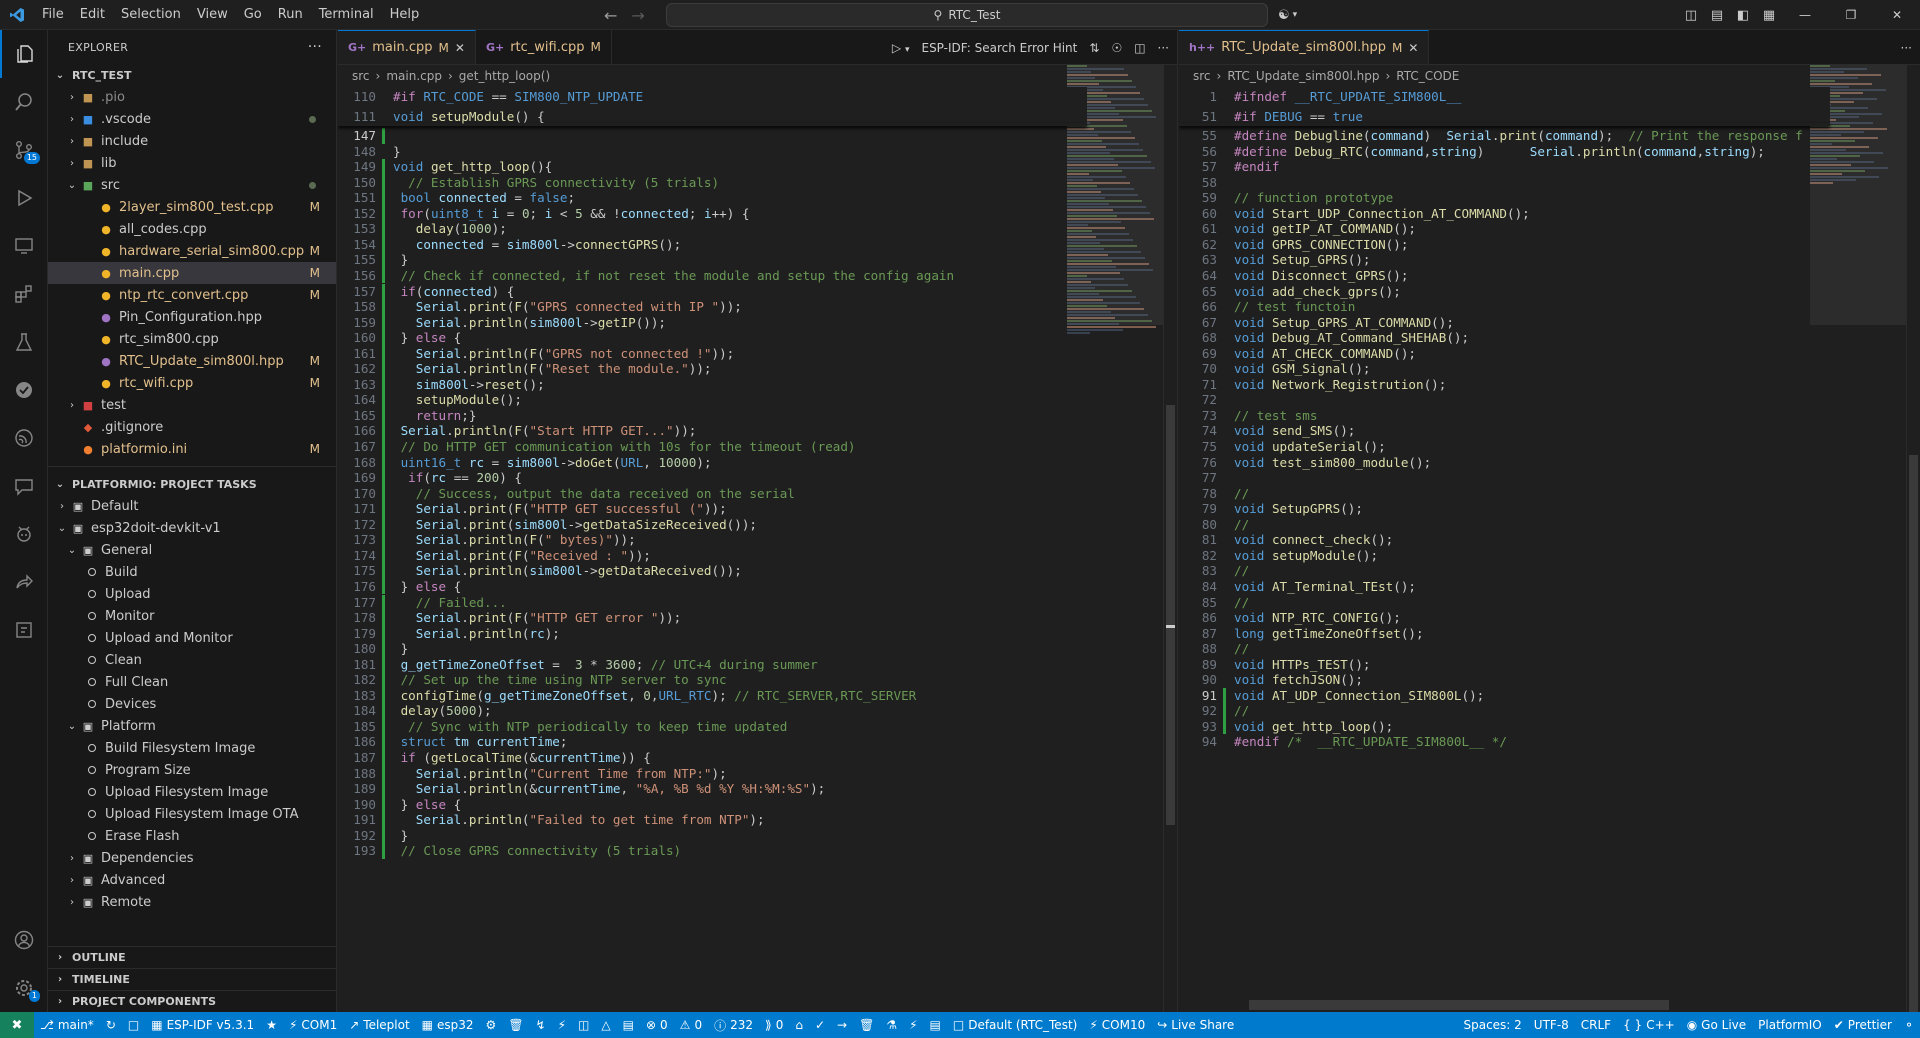 This screenshot has width=1920, height=1038. I want to click on task-item: Full Clean, so click(192, 682).